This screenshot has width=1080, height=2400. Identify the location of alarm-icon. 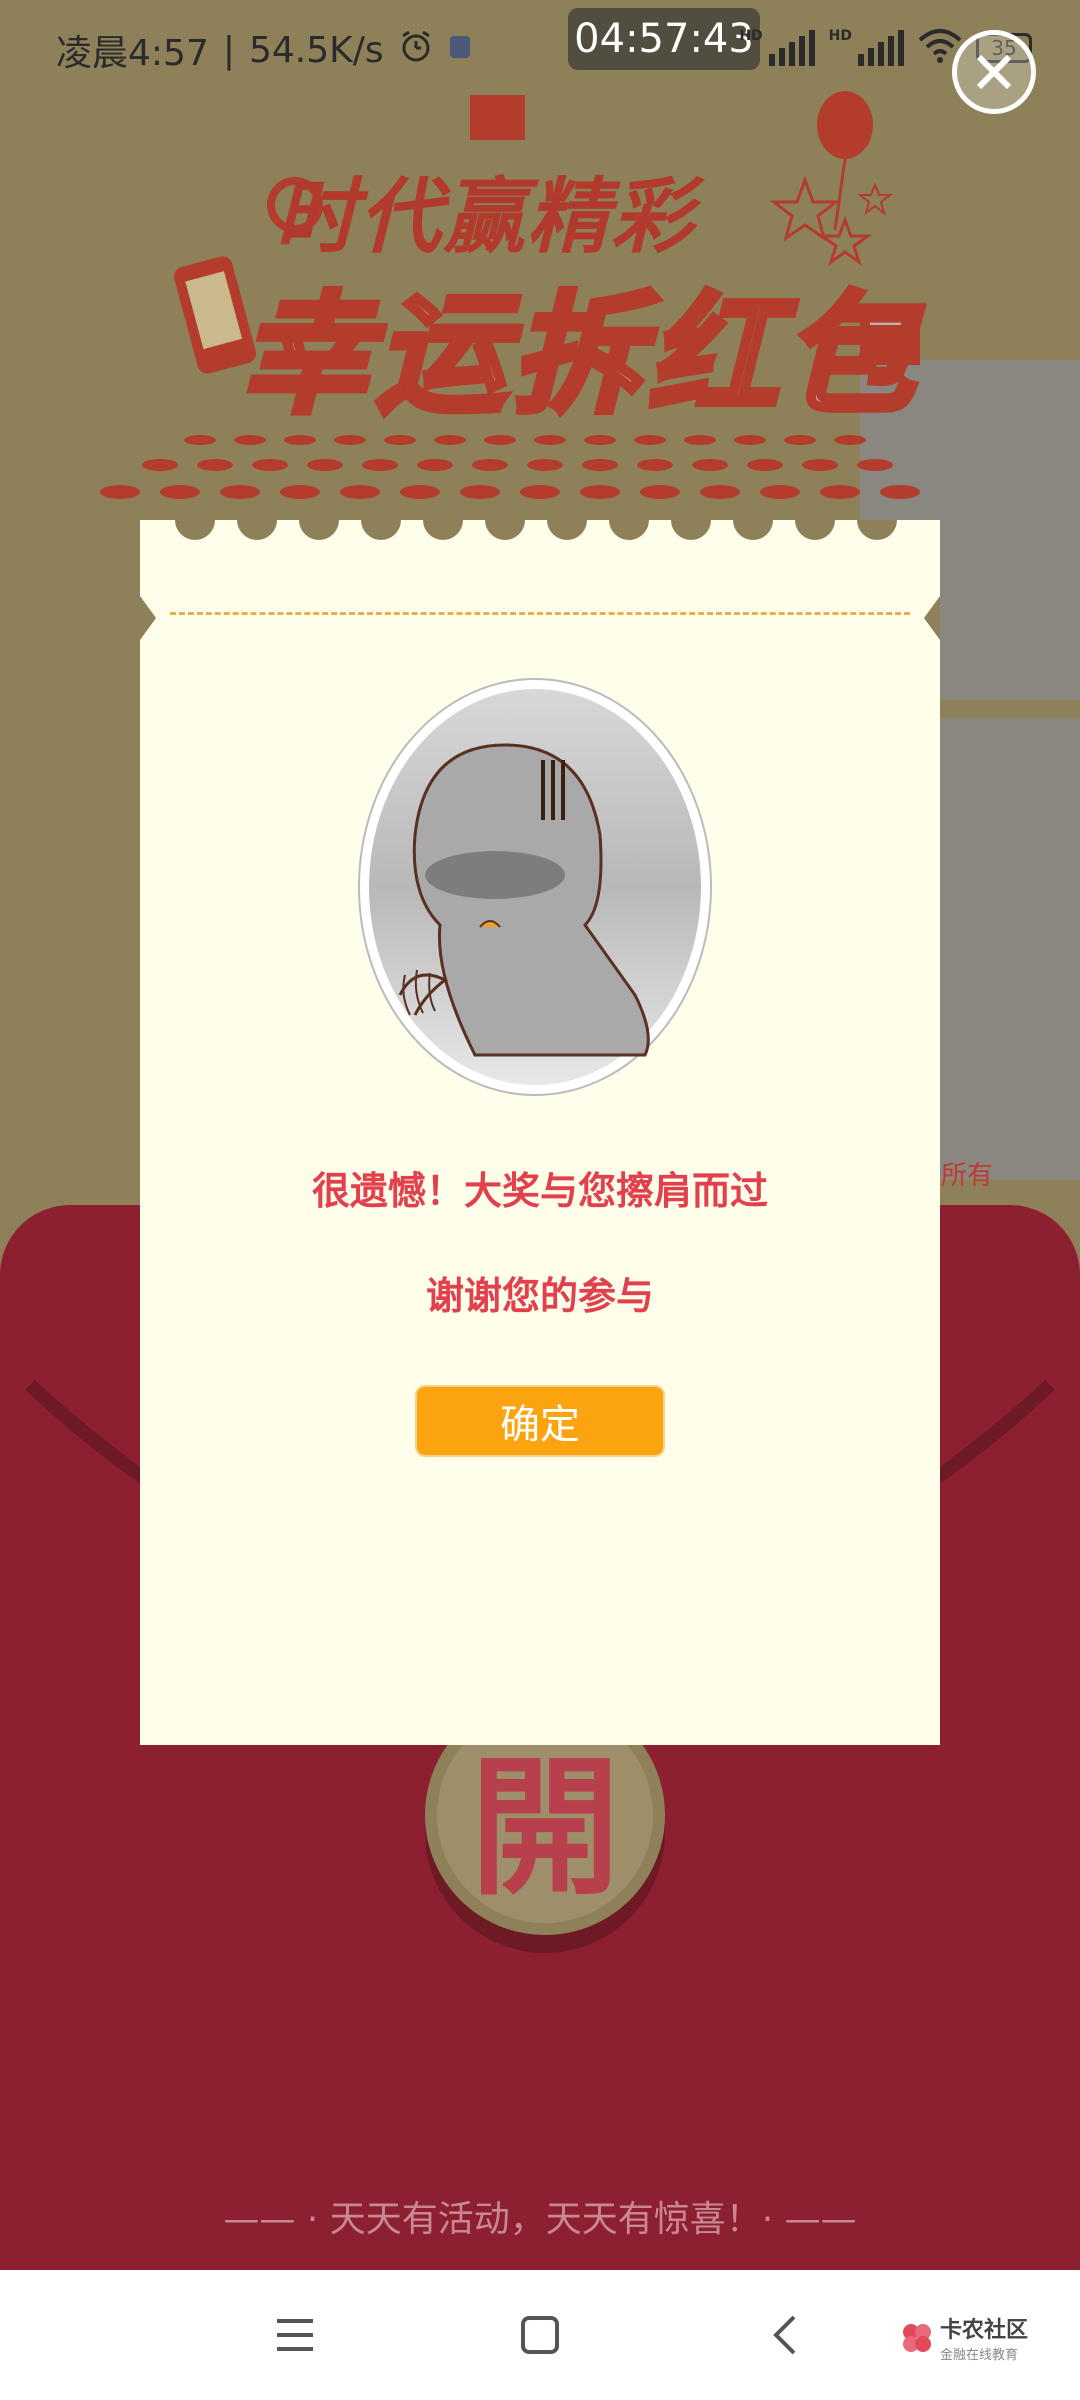
(416, 50).